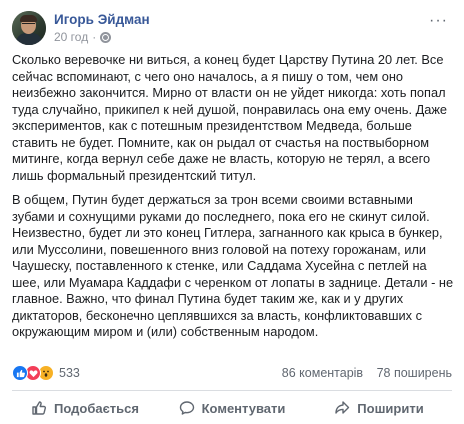  What do you see at coordinates (322, 373) in the screenshot?
I see `comments-count: 86 коментарів` at bounding box center [322, 373].